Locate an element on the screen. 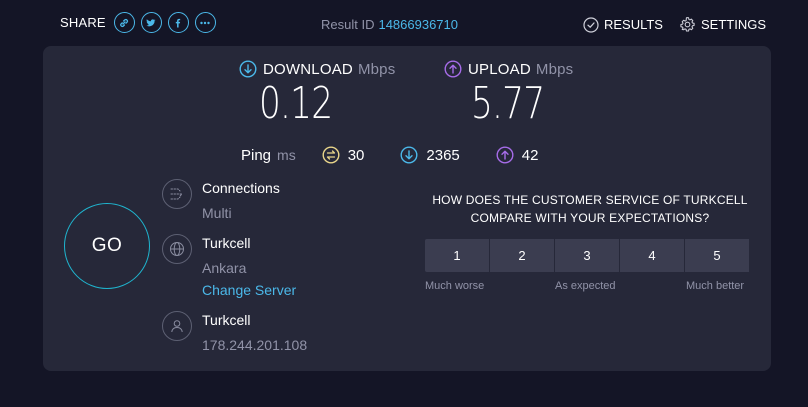 The image size is (808, 407). server-info: Turkcell Ankara Change Server is located at coordinates (229, 266).